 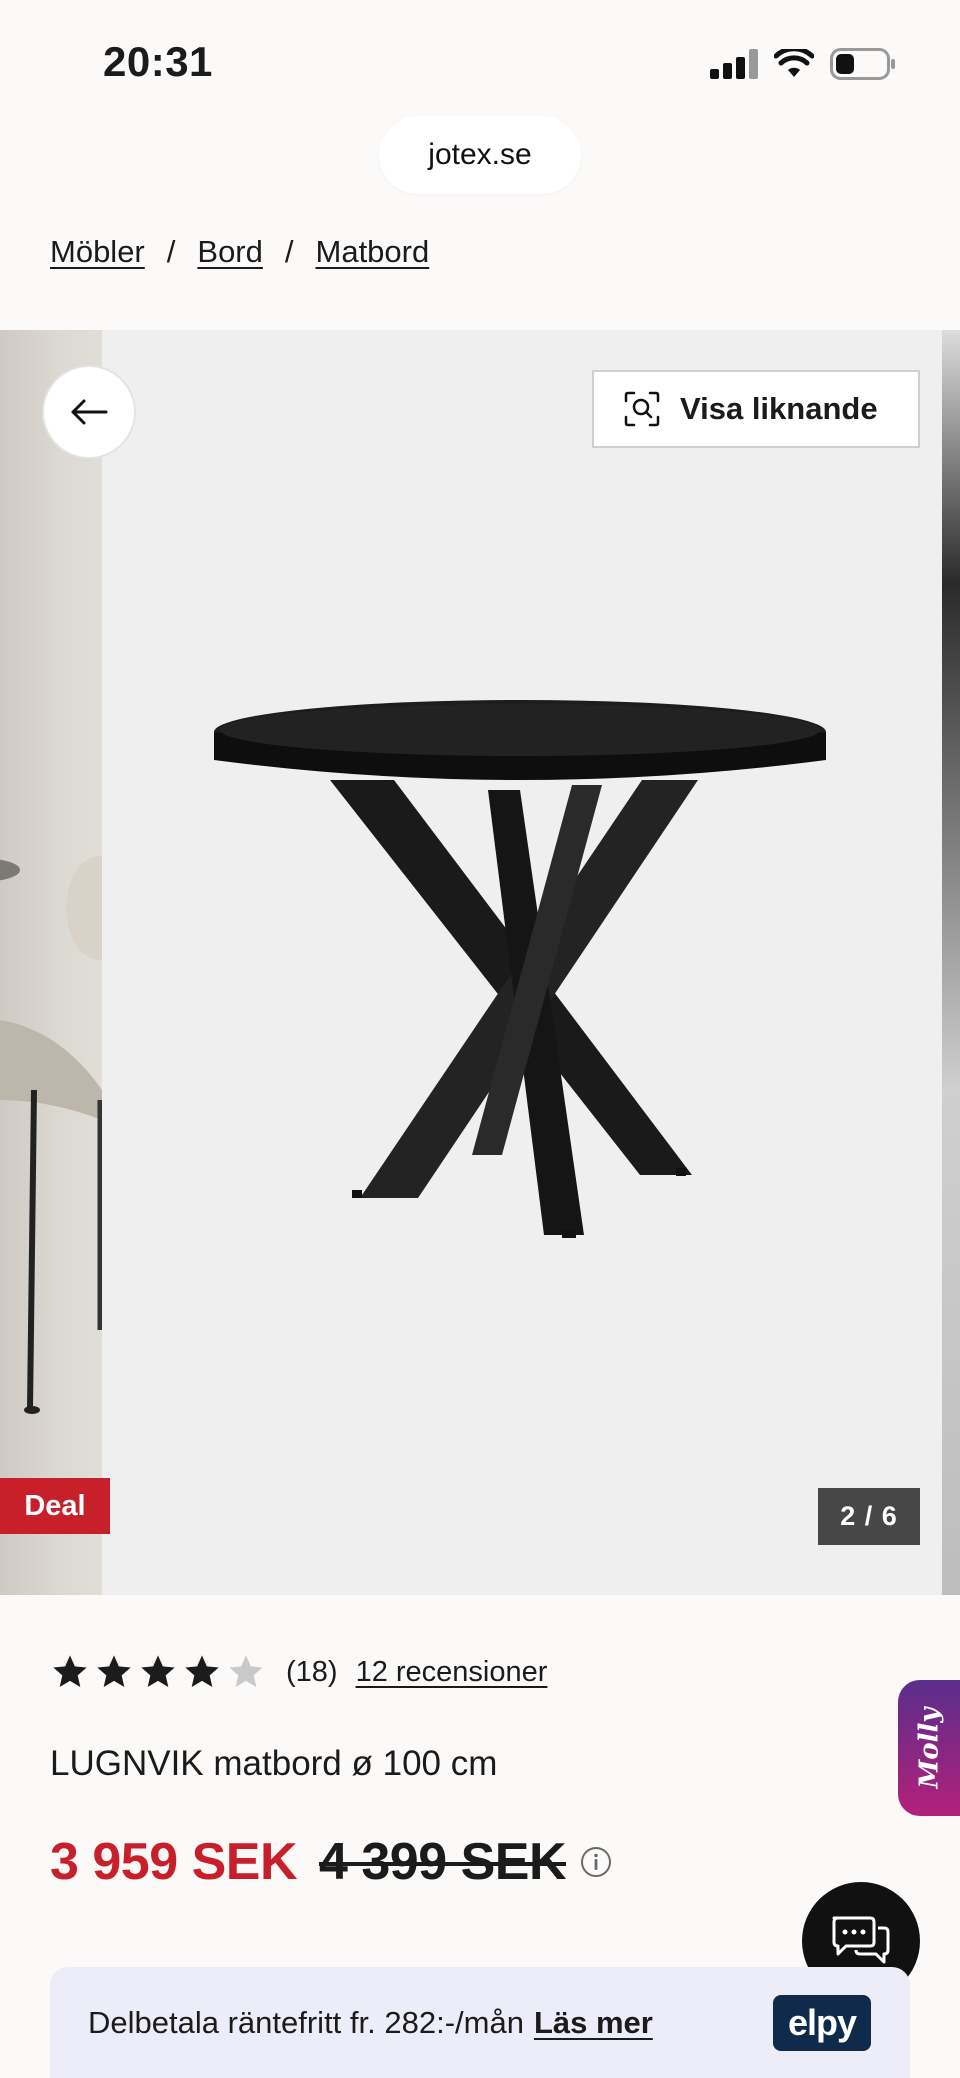 What do you see at coordinates (779, 408) in the screenshot?
I see `visa-liknande-label: Visa liknande` at bounding box center [779, 408].